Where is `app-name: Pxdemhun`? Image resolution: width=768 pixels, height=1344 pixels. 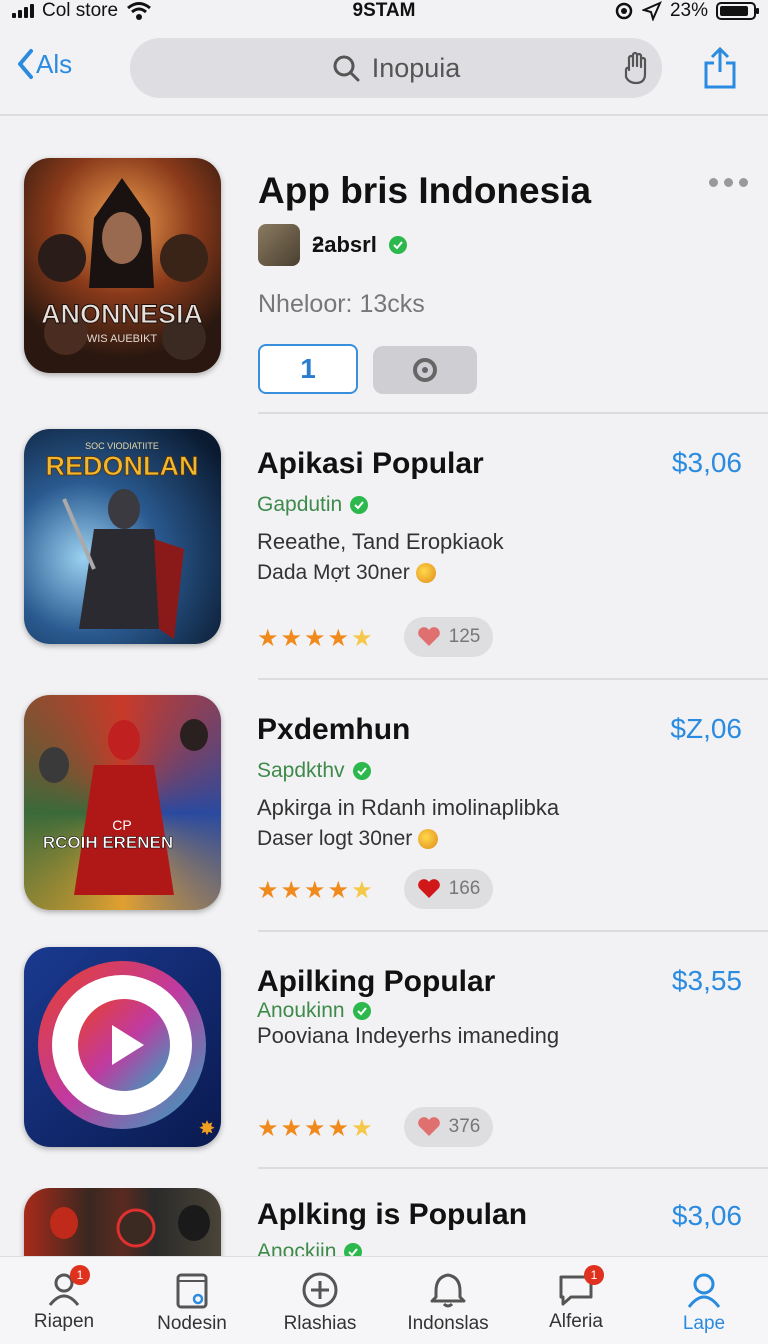 app-name: Pxdemhun is located at coordinates (333, 730).